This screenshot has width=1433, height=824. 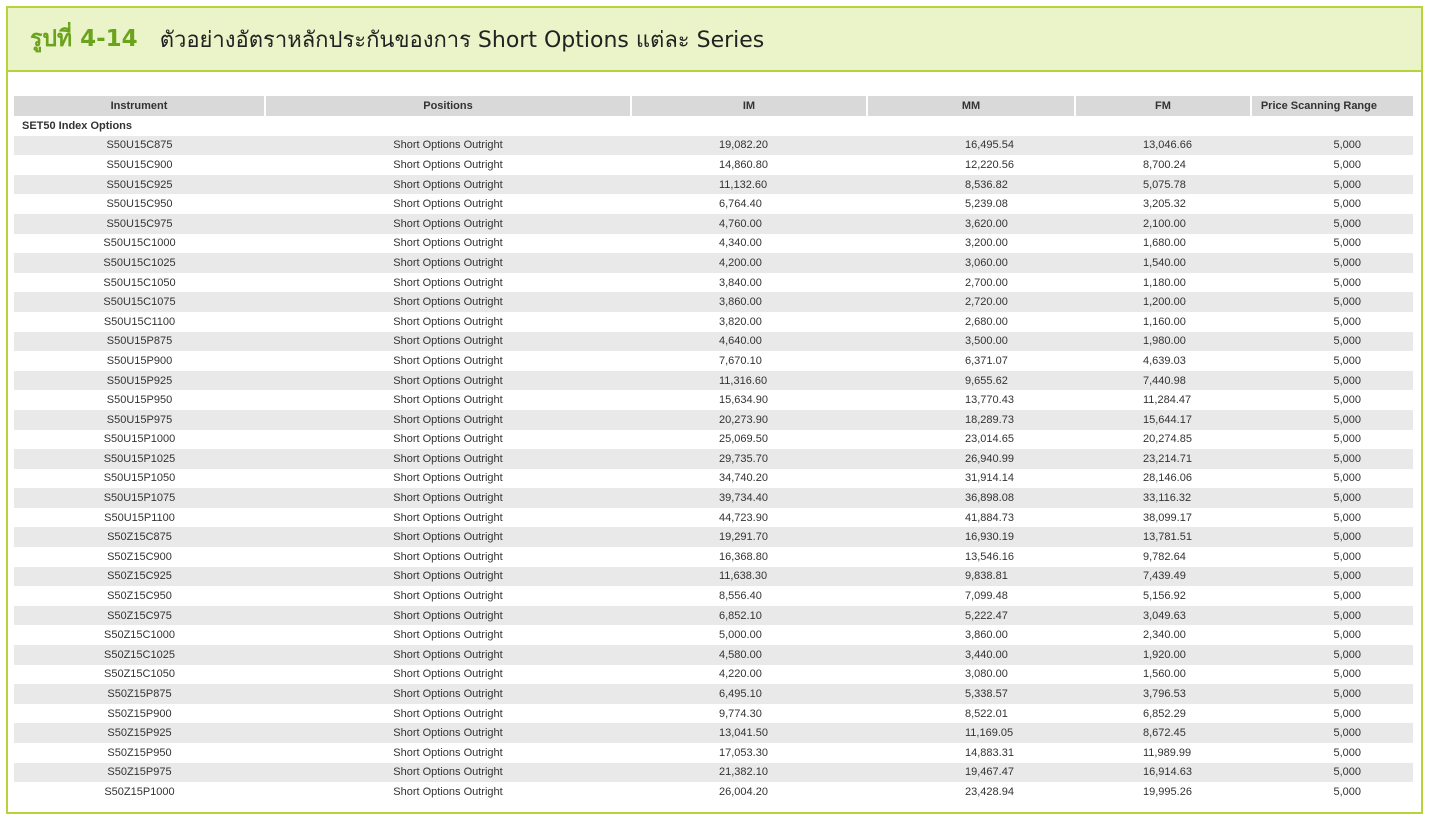 What do you see at coordinates (139, 243) in the screenshot?
I see `cell-instrument: S50U15C1000` at bounding box center [139, 243].